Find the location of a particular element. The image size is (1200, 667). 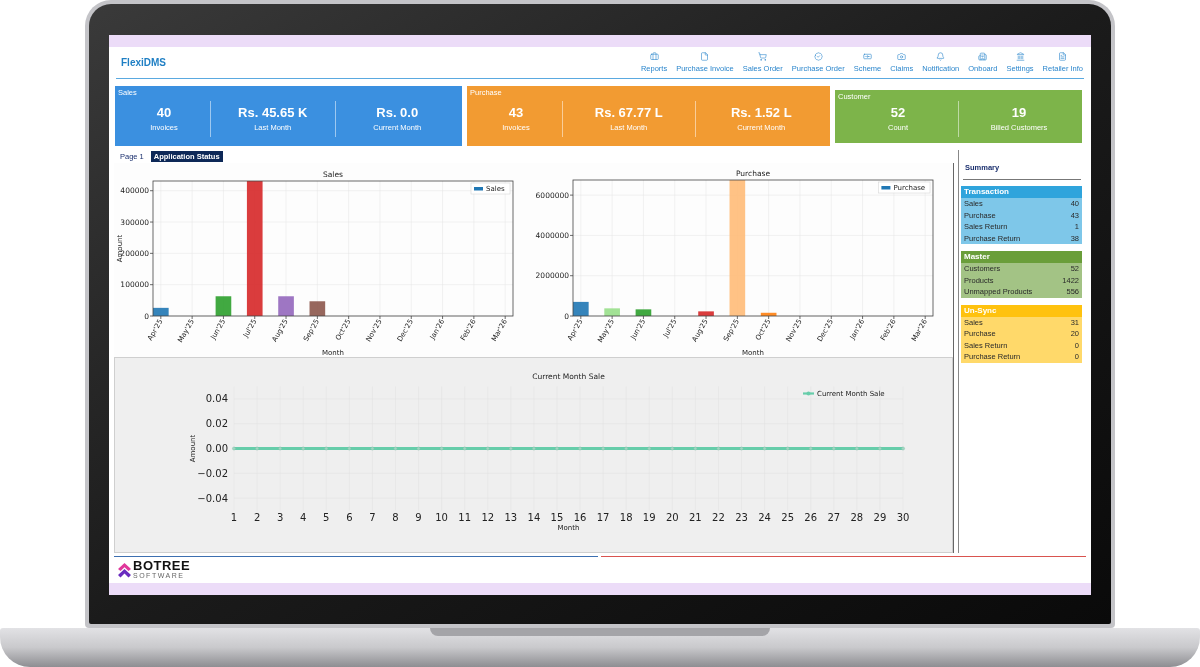

logo-text: BOTREE is located at coordinates (162, 566).